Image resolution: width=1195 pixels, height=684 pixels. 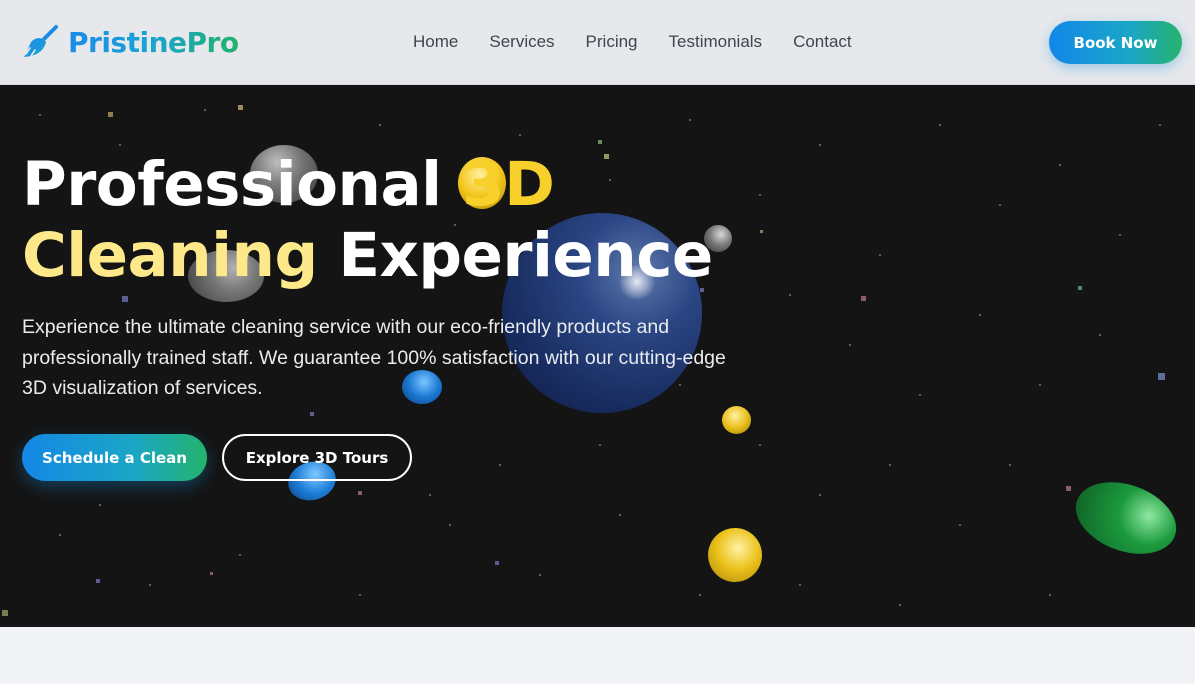 What do you see at coordinates (114, 457) in the screenshot?
I see `schedule-clean-button: Schedule a Clean` at bounding box center [114, 457].